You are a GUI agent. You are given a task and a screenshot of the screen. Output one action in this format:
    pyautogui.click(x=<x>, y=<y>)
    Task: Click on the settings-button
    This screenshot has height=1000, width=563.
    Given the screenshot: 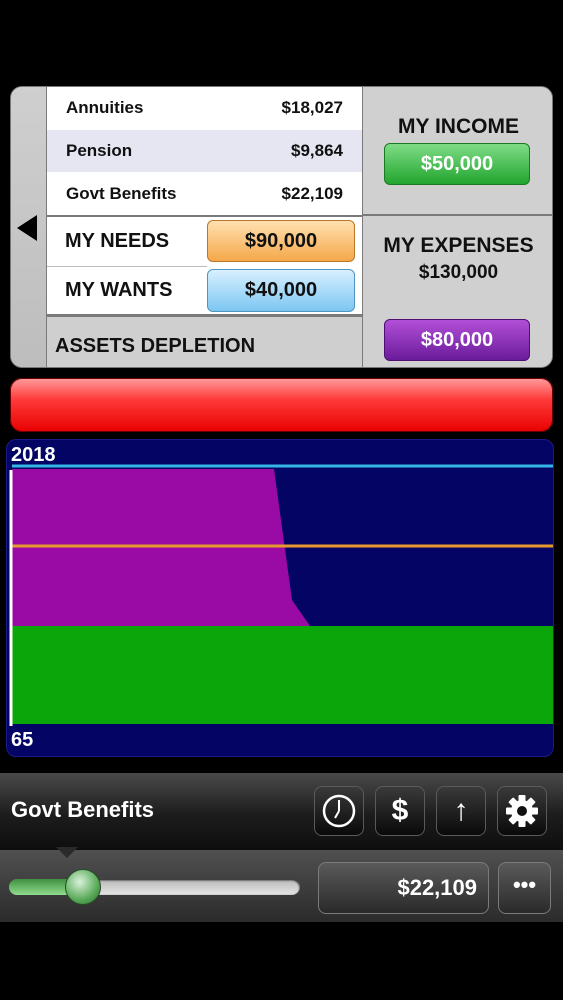 What is the action you would take?
    pyautogui.click(x=522, y=811)
    